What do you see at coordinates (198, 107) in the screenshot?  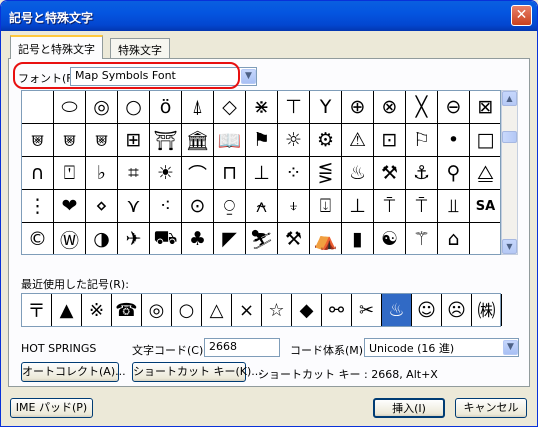 I see `symbol-cell: ⍋` at bounding box center [198, 107].